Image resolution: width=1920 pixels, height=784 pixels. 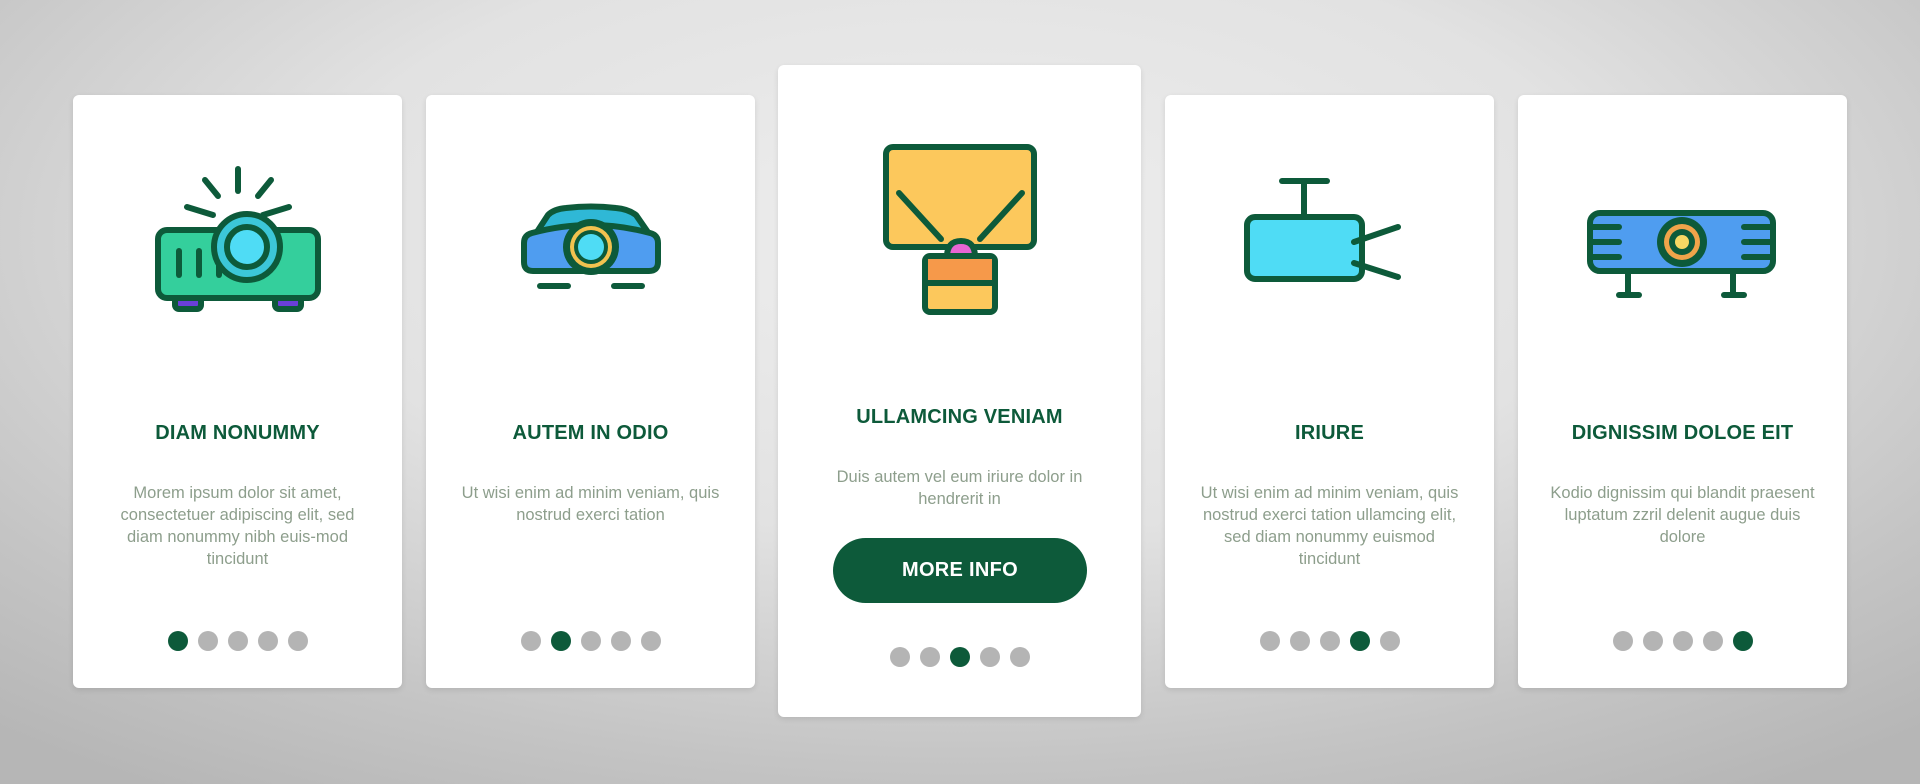 I want to click on card-title: ULLAMCING VENIAM, so click(x=959, y=417).